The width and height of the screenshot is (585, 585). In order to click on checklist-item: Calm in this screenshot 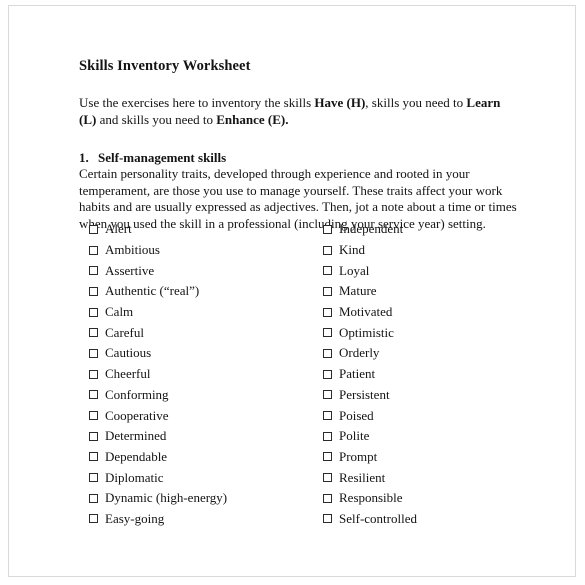, I will do `click(196, 312)`.